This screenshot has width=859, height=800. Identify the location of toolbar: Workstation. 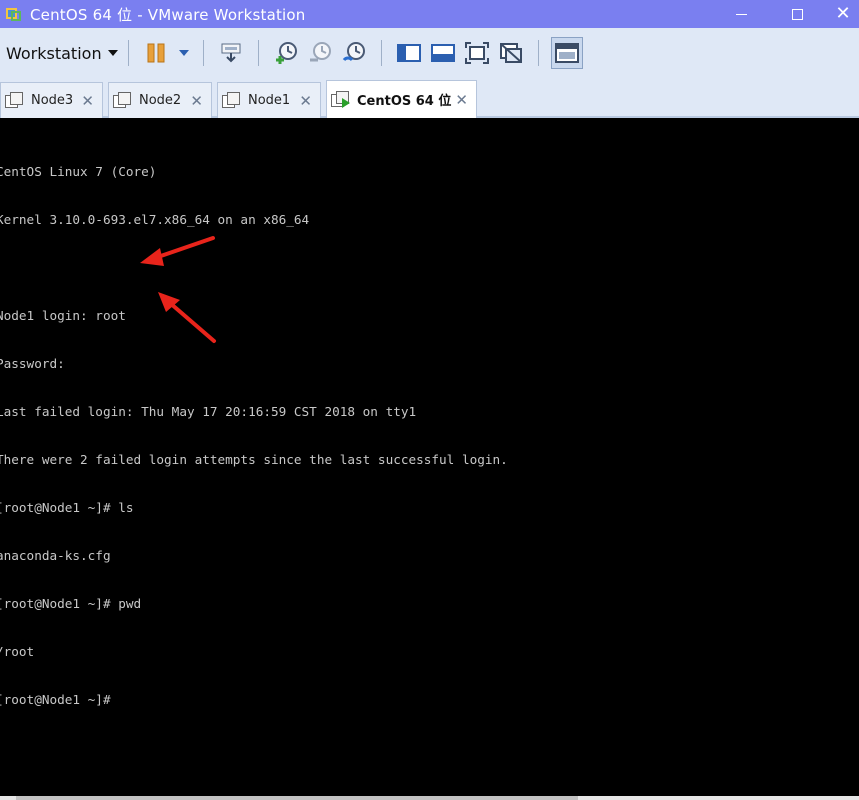
(429, 53).